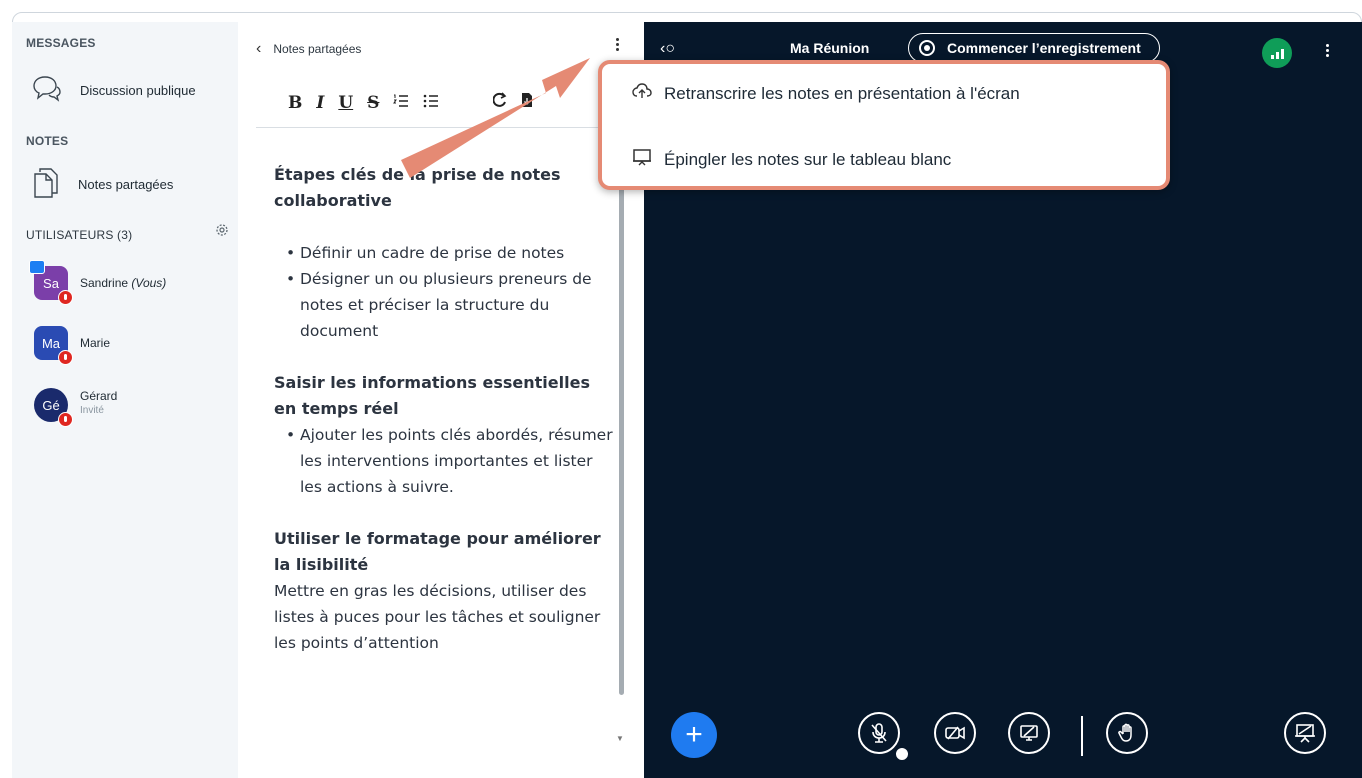 The image size is (1362, 778). What do you see at coordinates (621, 422) in the screenshot?
I see `scrollbar` at bounding box center [621, 422].